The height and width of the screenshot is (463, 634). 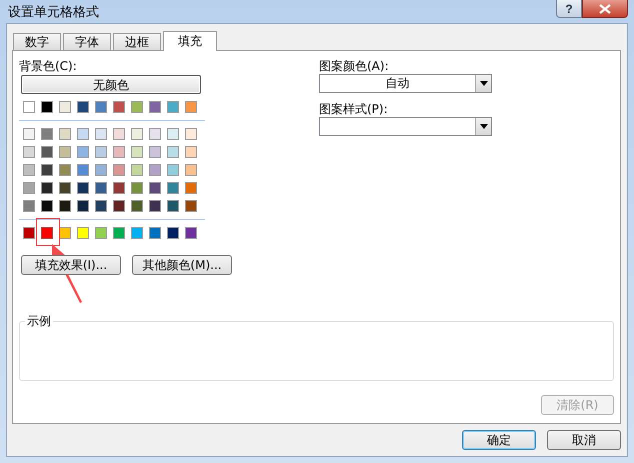 What do you see at coordinates (353, 109) in the screenshot?
I see `field-label: 图案样式(P):` at bounding box center [353, 109].